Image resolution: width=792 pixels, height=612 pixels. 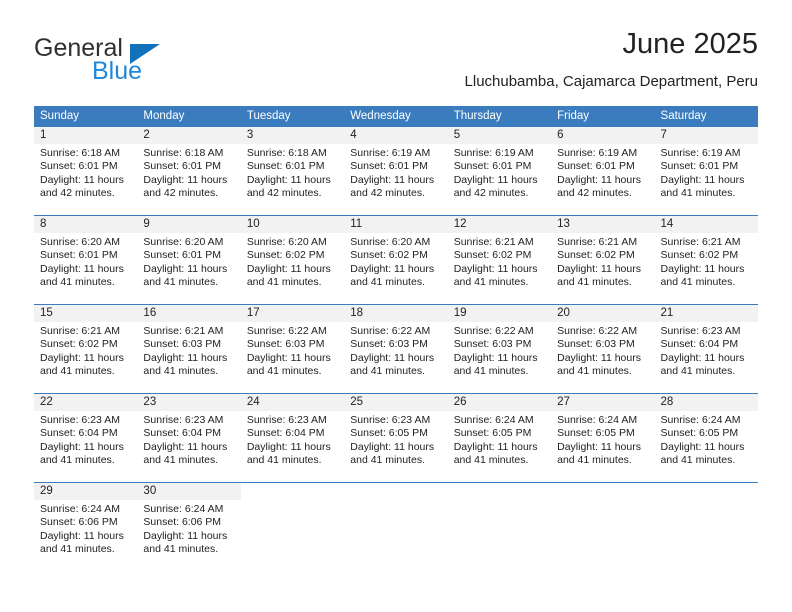 What do you see at coordinates (690, 44) in the screenshot?
I see `page-title: June 2025` at bounding box center [690, 44].